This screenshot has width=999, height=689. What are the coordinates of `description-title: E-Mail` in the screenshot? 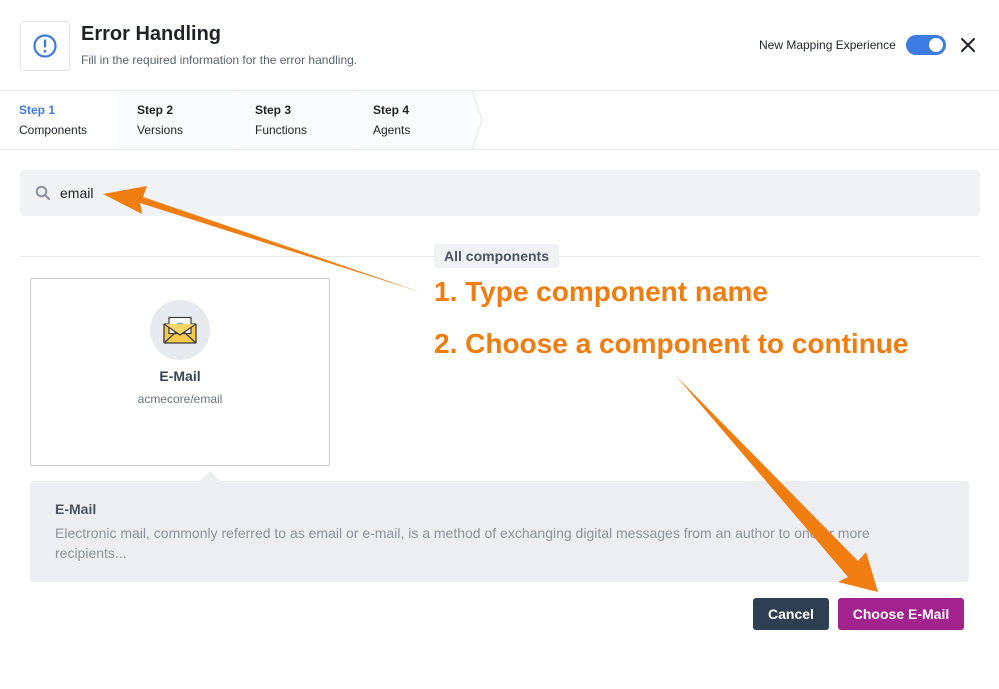 It's located at (76, 509).